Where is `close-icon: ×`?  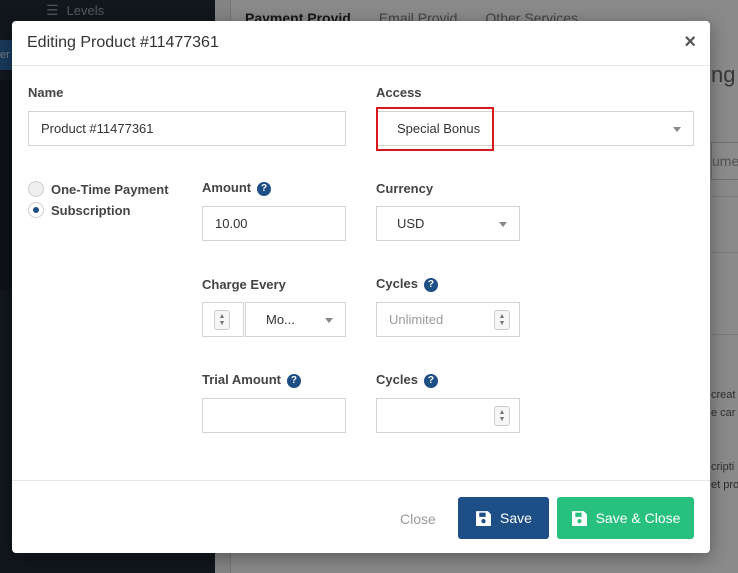
close-icon: × is located at coordinates (690, 42).